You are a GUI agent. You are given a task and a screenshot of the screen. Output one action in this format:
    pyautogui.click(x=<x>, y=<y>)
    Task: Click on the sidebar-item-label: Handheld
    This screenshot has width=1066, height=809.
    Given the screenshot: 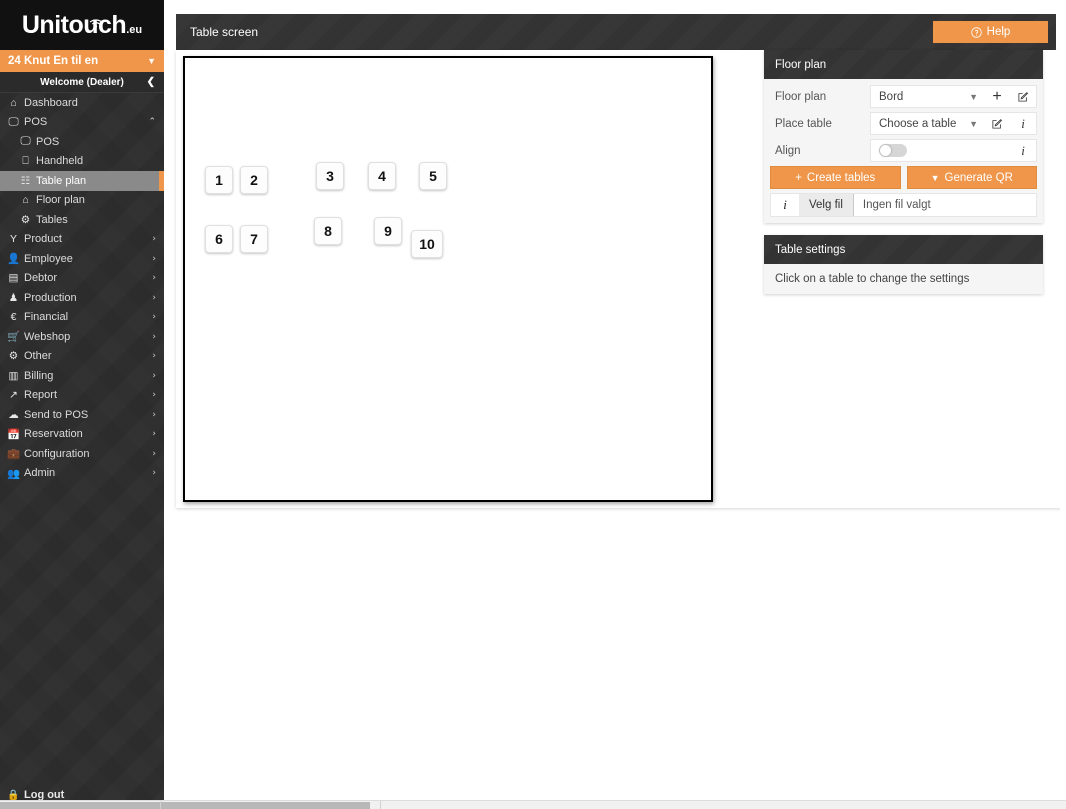 What is the action you would take?
    pyautogui.click(x=60, y=161)
    